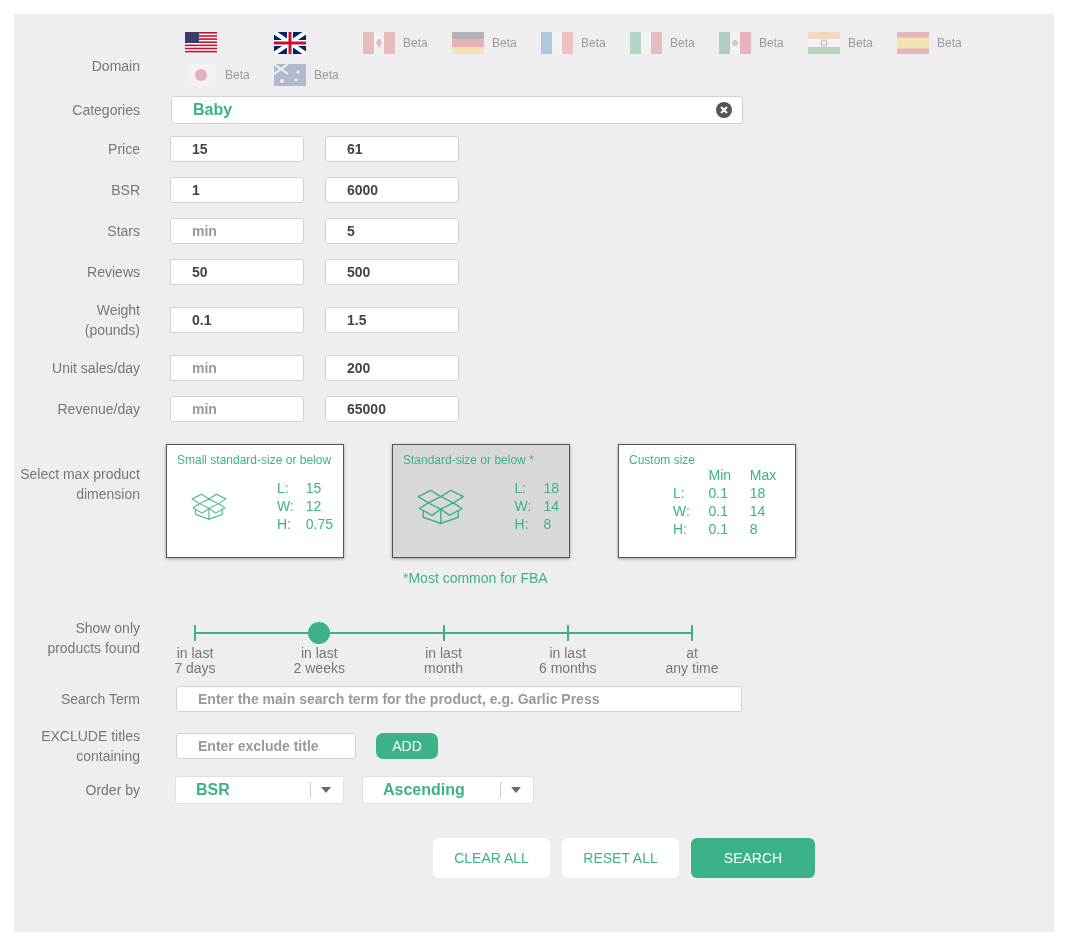  I want to click on card-title: Standard-size or below *, so click(469, 460).